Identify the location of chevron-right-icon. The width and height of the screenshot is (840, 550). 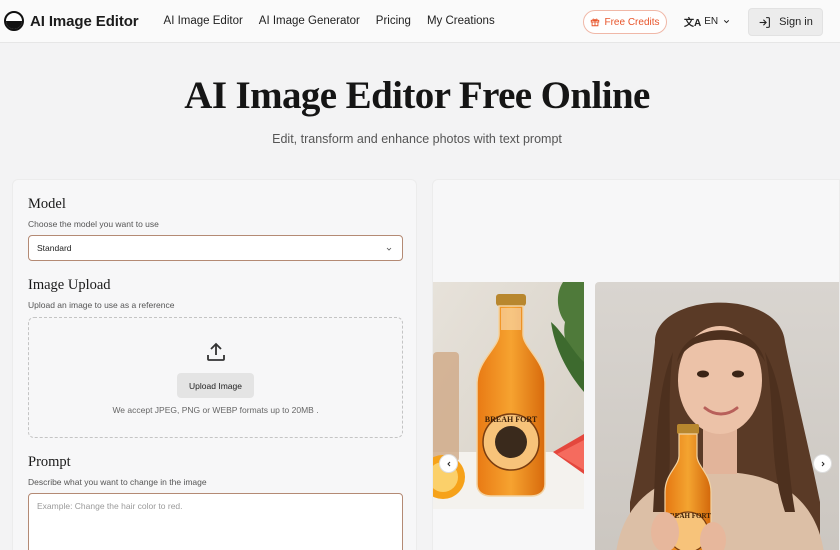
(823, 463).